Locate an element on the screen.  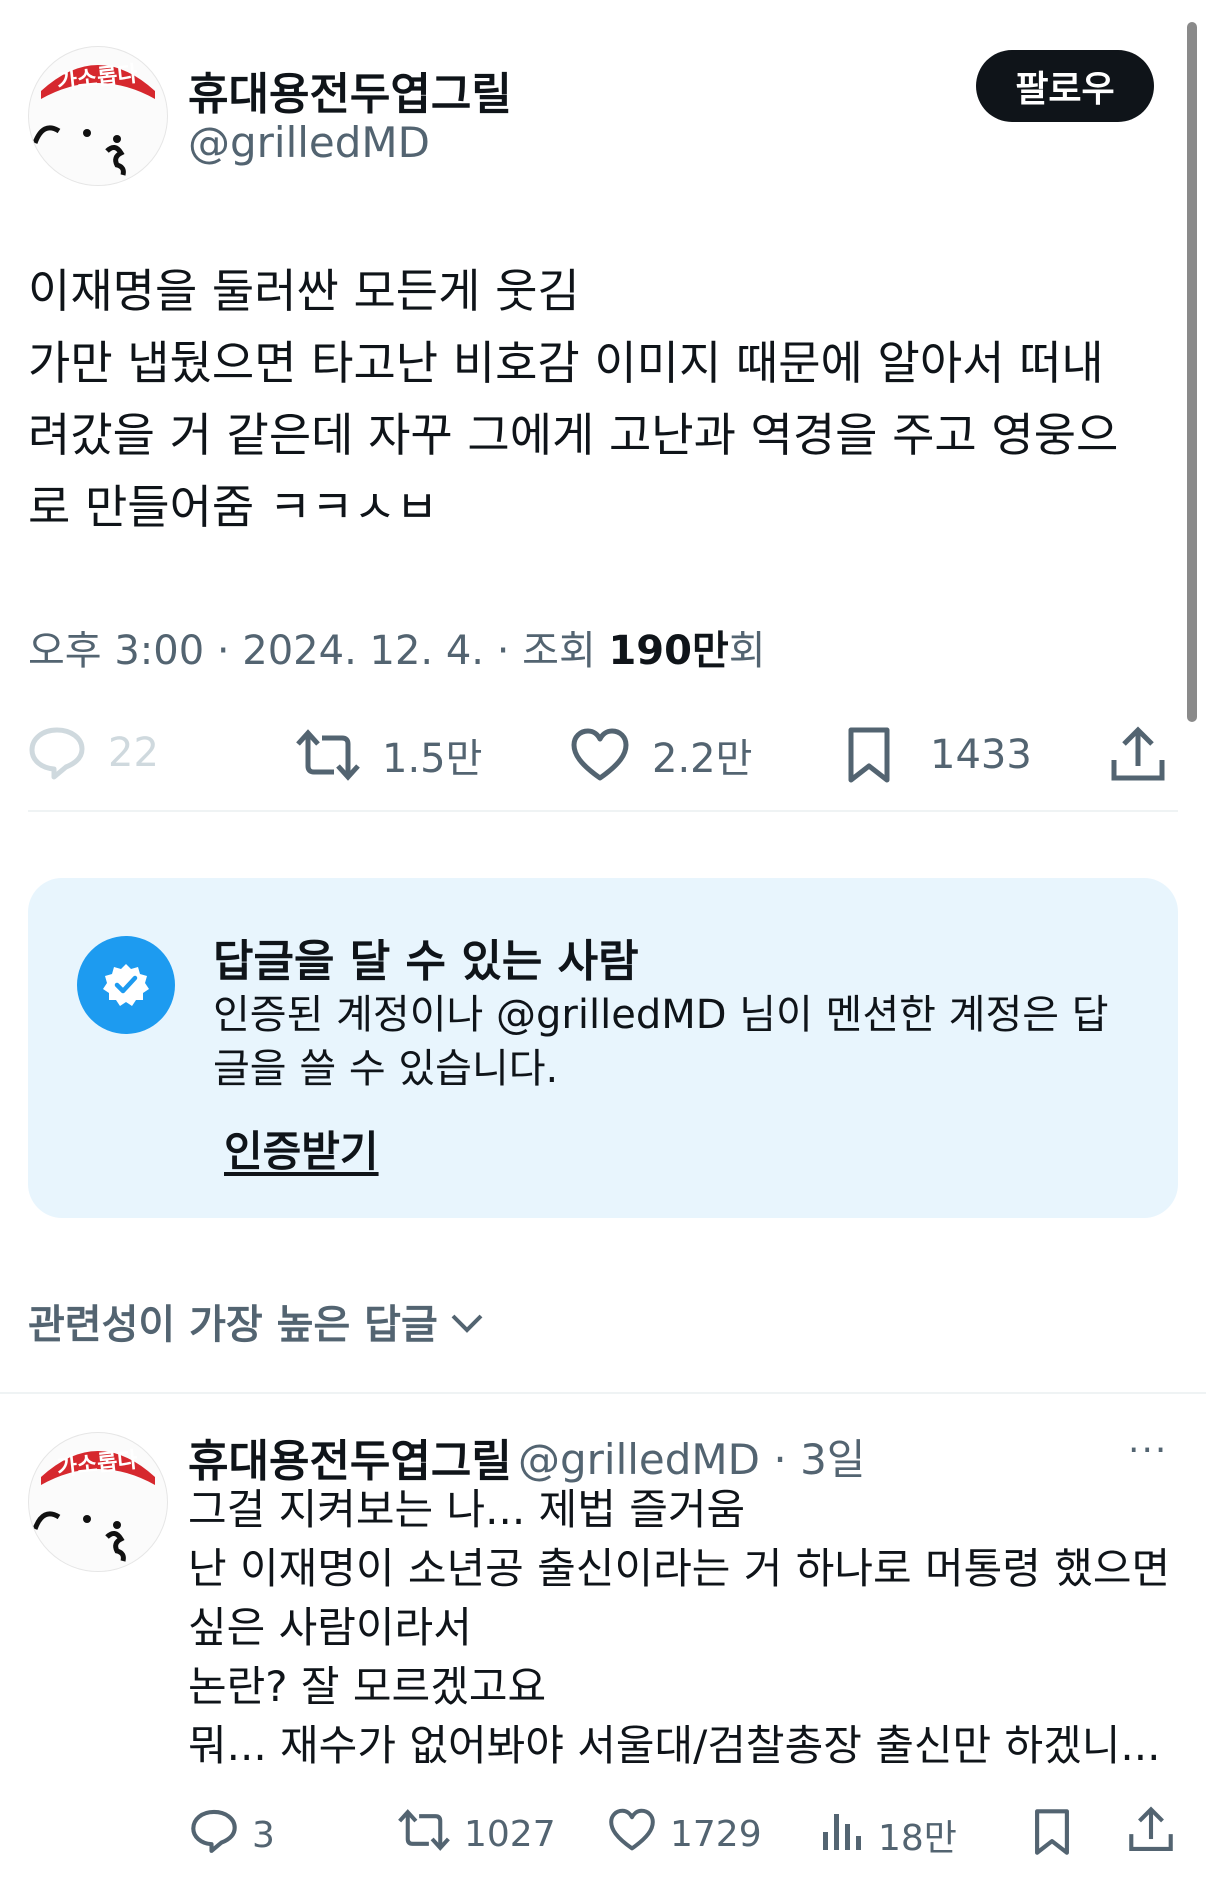
bookmark-action: 1433 is located at coordinates (939, 755).